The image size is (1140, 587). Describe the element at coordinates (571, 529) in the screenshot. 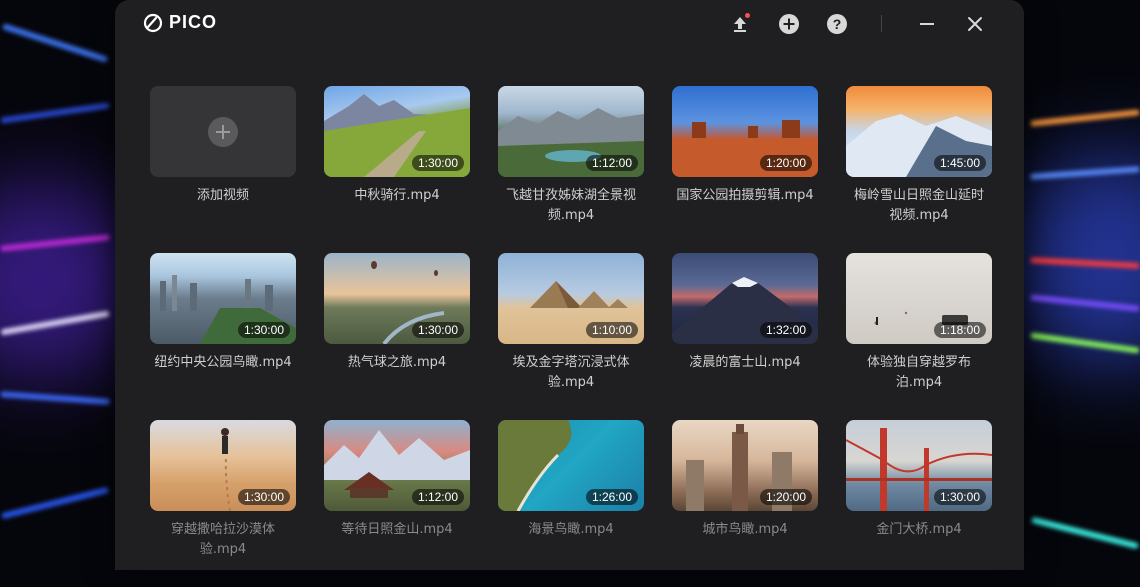

I see `video-name: 海景鸟瞰.mp4` at that location.